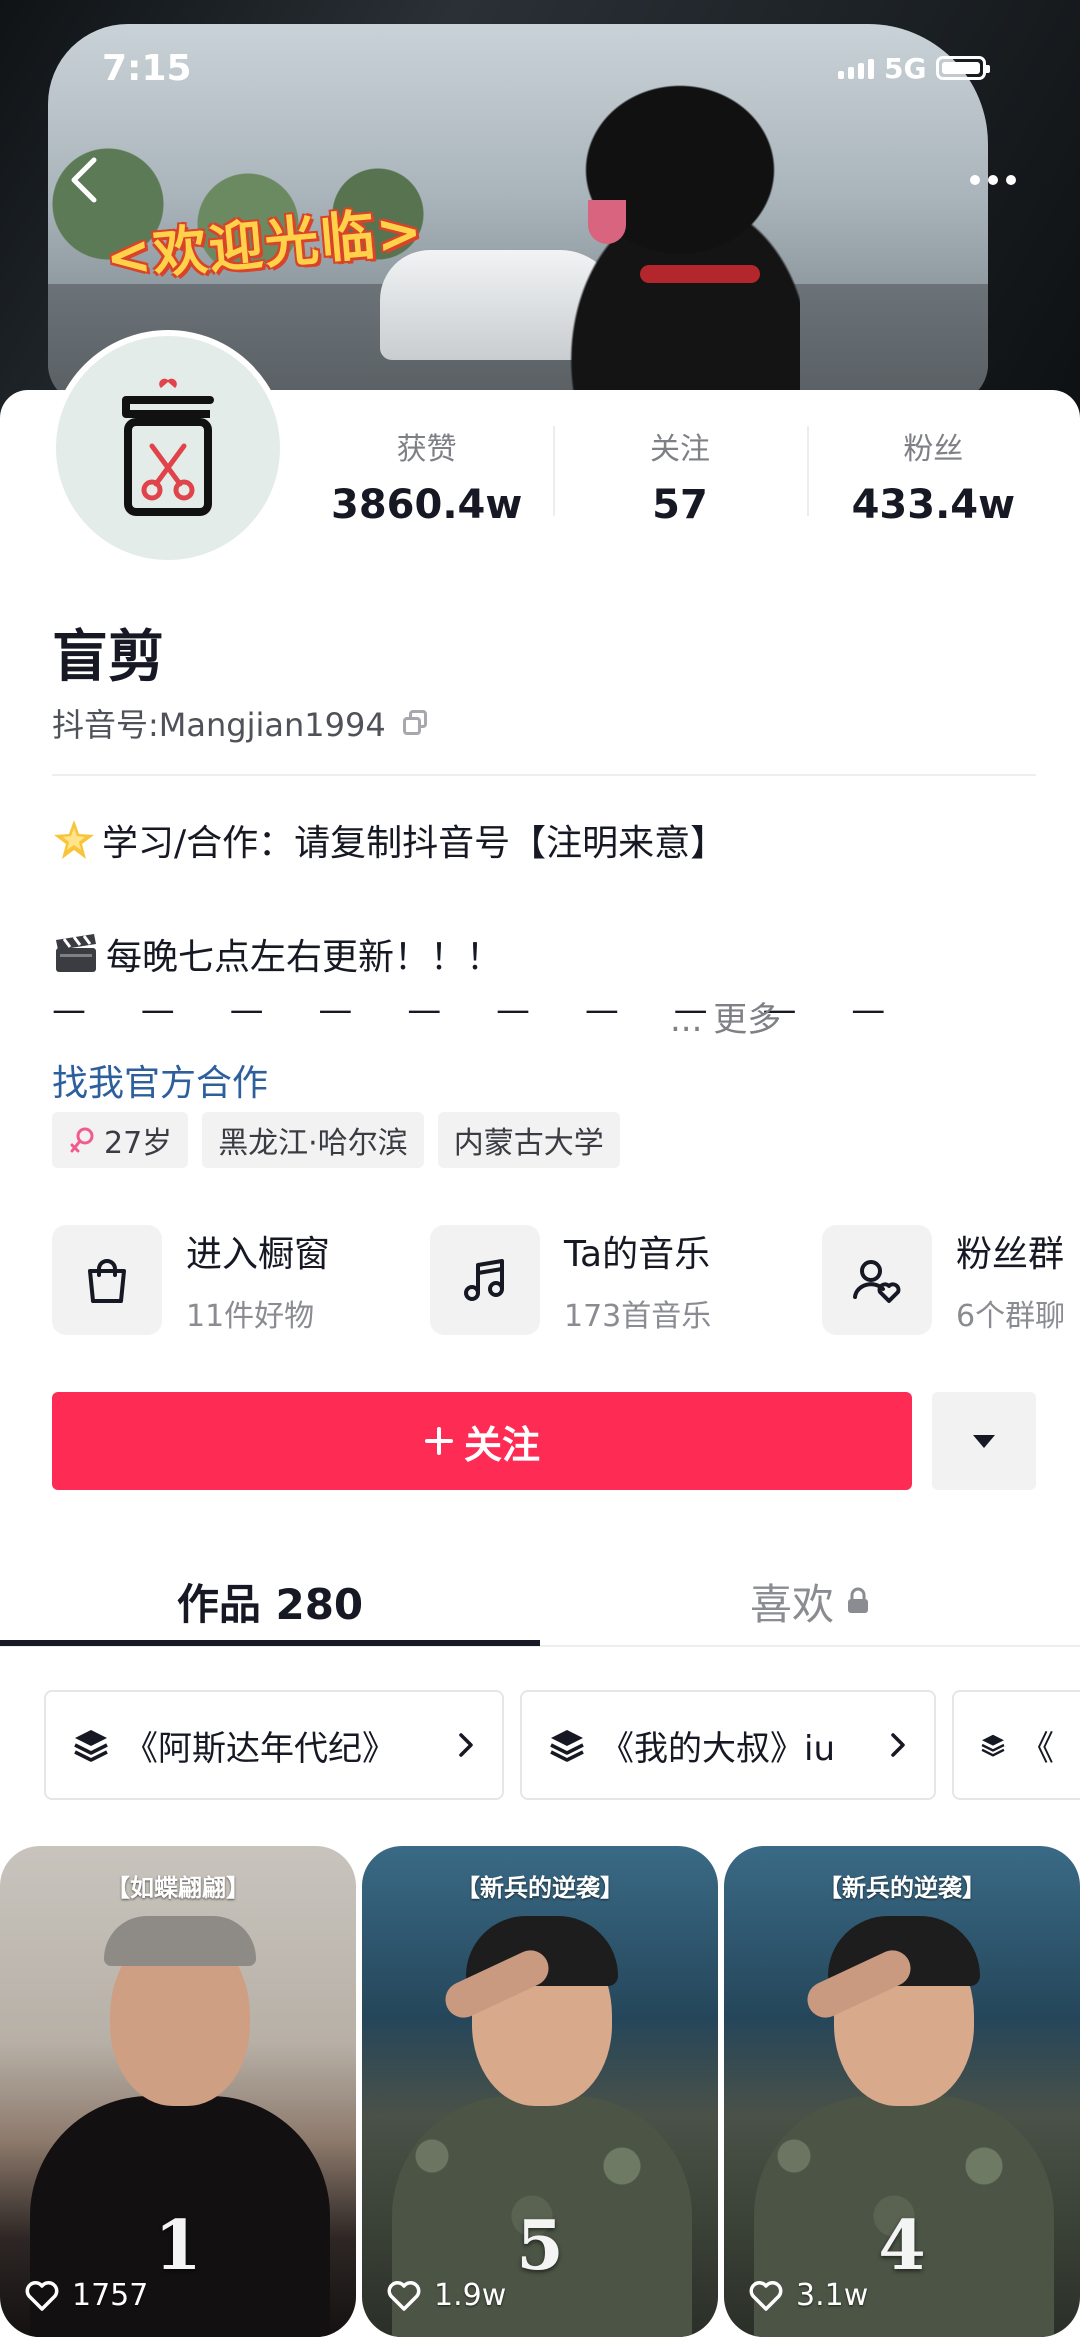 The width and height of the screenshot is (1080, 2337). I want to click on stat-label: 关注, so click(679, 449).